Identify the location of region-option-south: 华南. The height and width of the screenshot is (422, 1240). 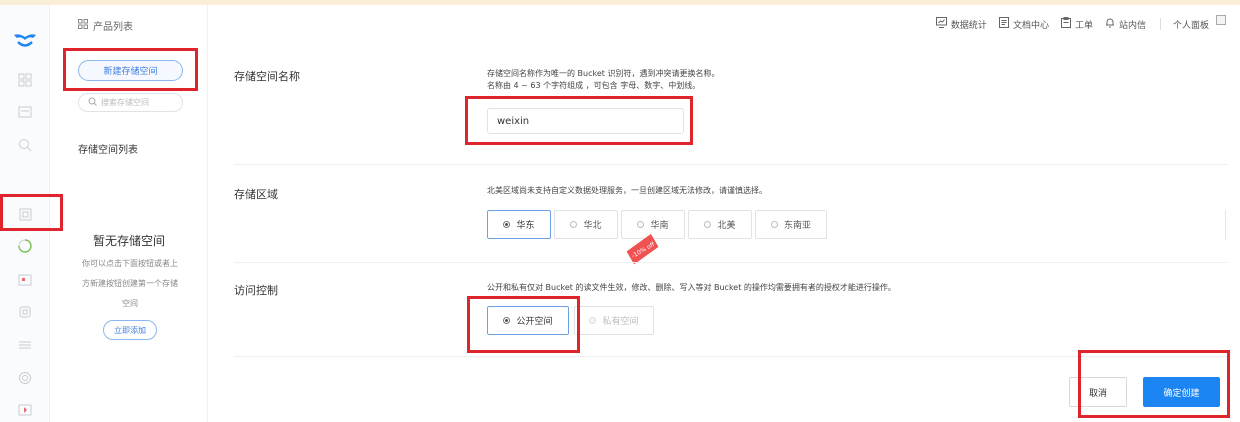
(653, 224).